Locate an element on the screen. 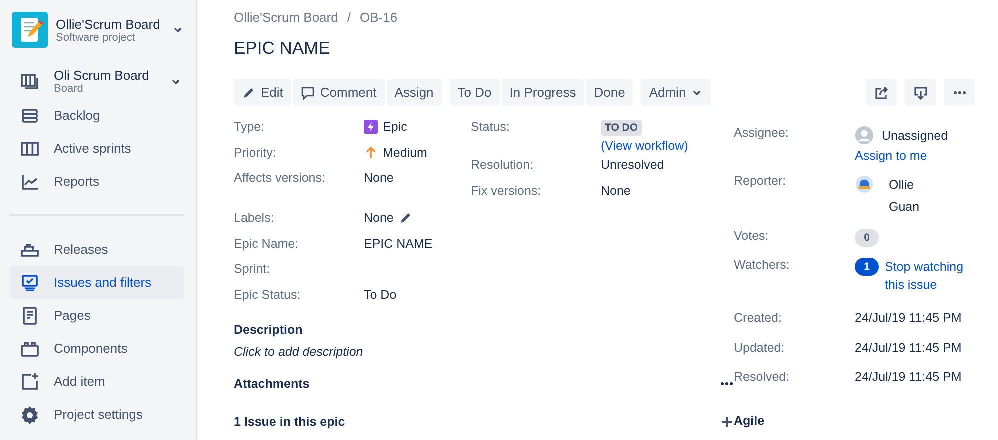  section-heading: 1 Issue in this epic is located at coordinates (290, 422).